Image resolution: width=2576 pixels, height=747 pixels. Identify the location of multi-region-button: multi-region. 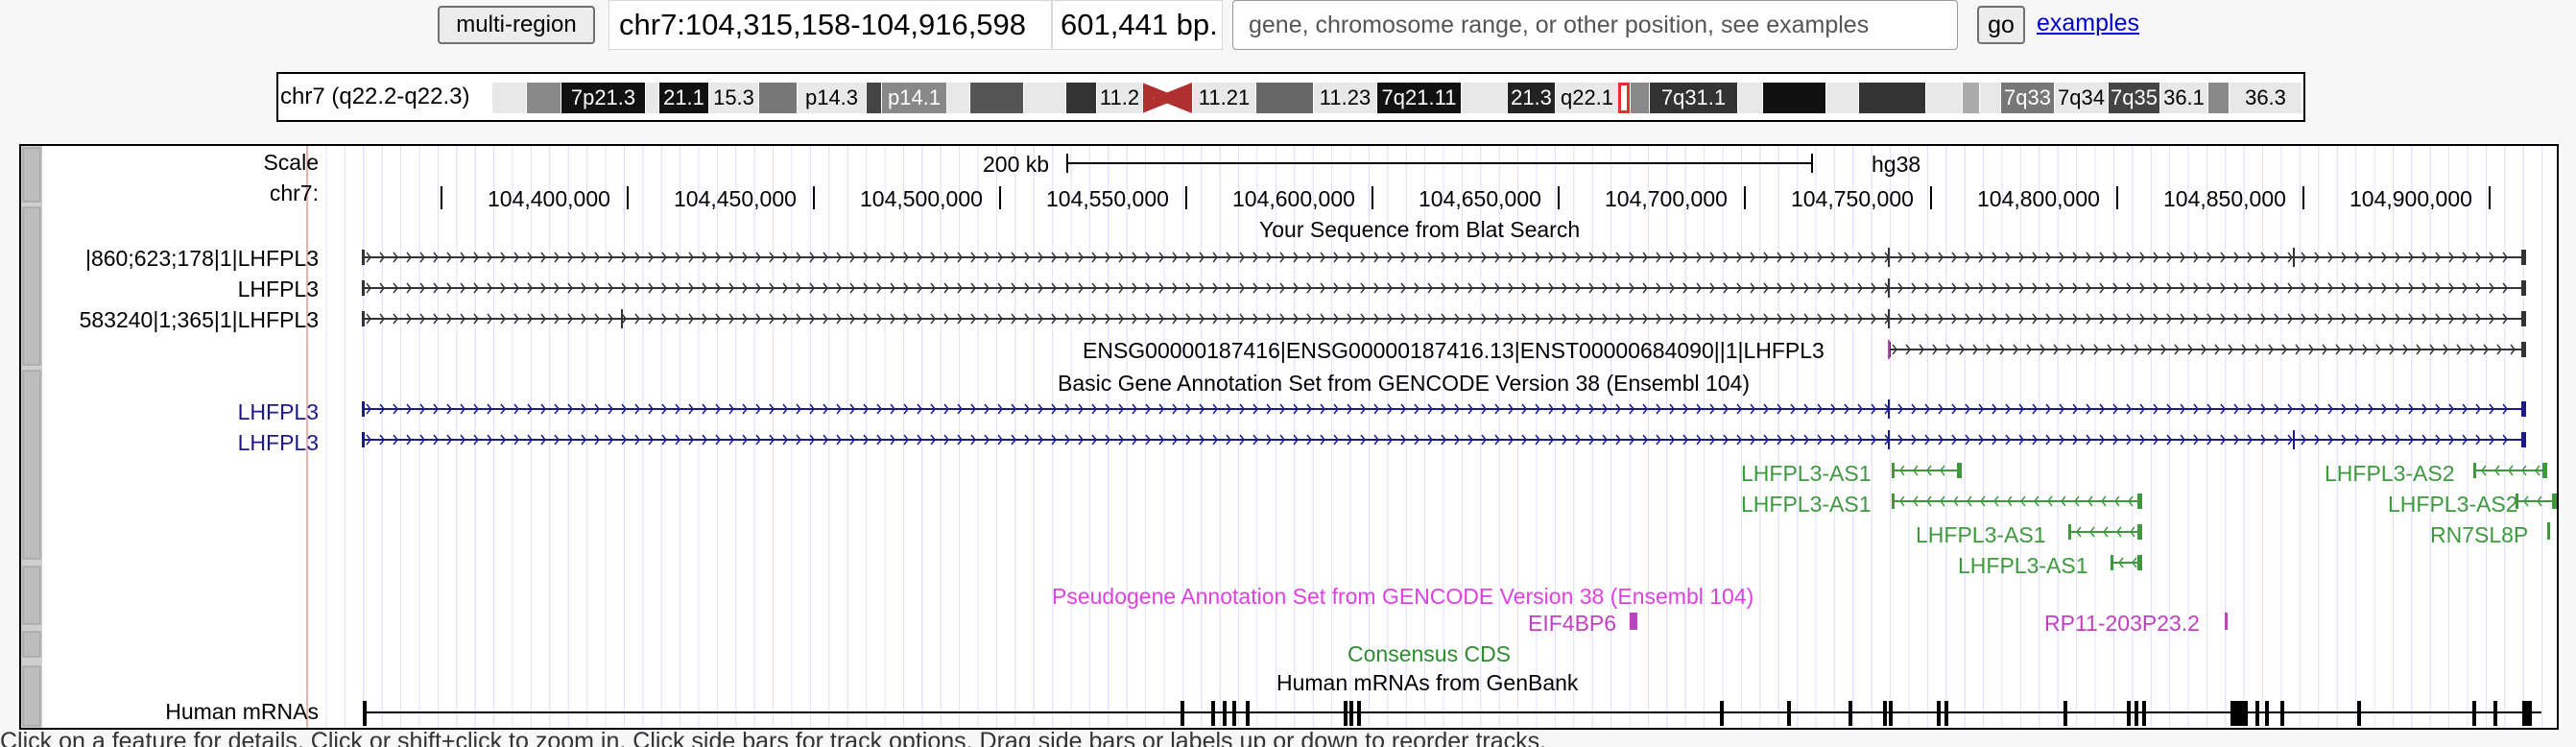
(516, 25).